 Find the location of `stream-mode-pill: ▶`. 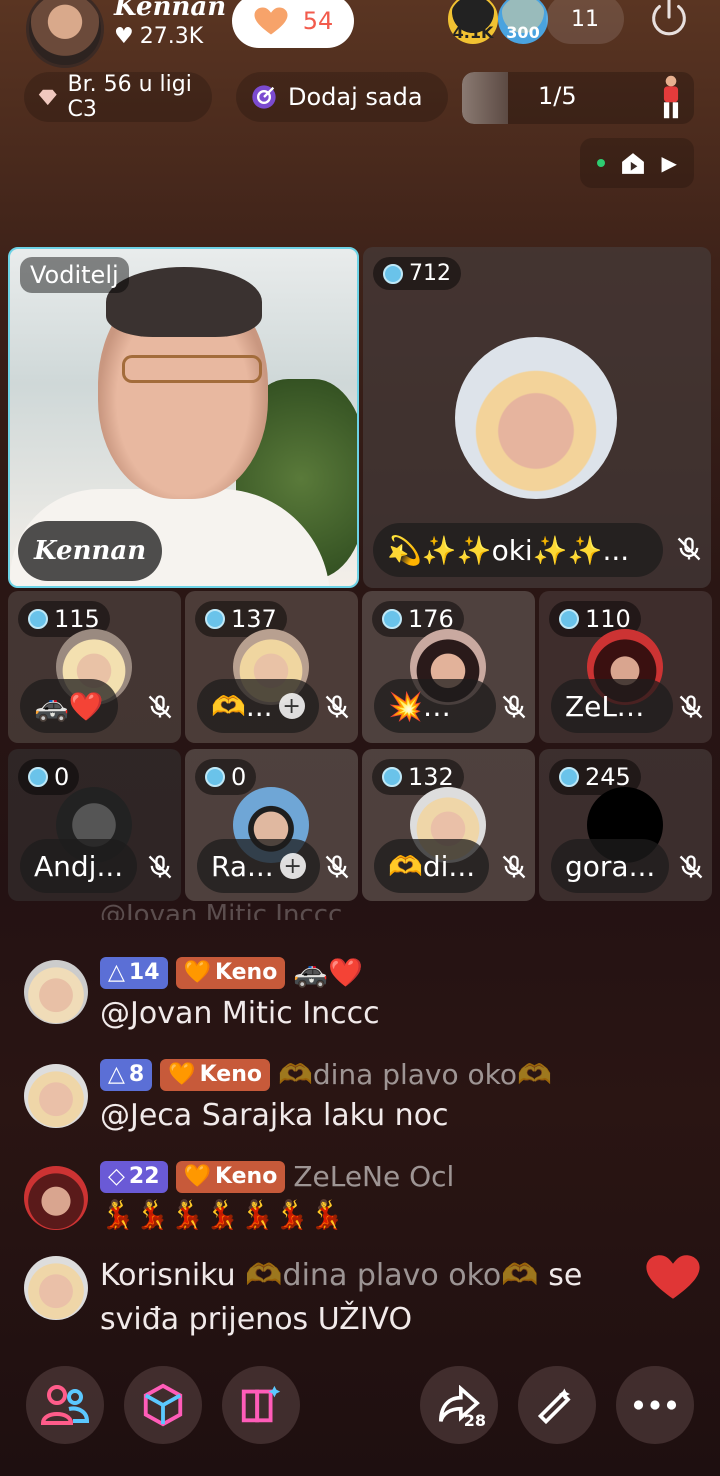

stream-mode-pill: ▶ is located at coordinates (637, 163).